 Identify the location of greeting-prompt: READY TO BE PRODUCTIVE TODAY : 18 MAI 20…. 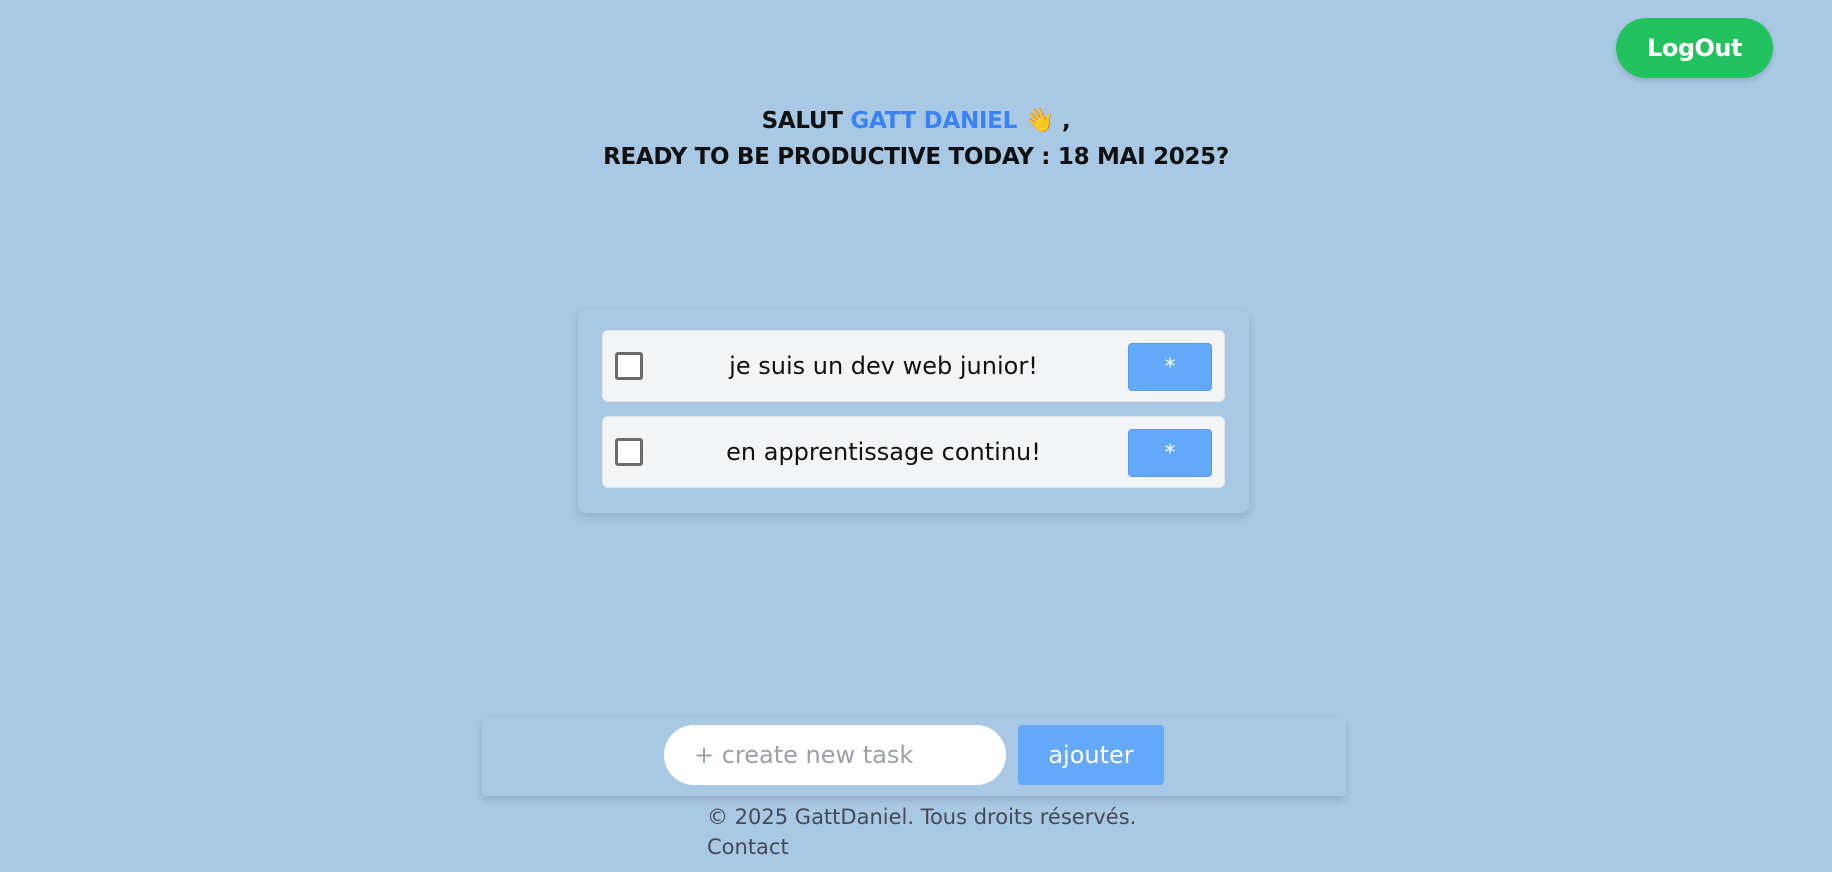
(916, 157).